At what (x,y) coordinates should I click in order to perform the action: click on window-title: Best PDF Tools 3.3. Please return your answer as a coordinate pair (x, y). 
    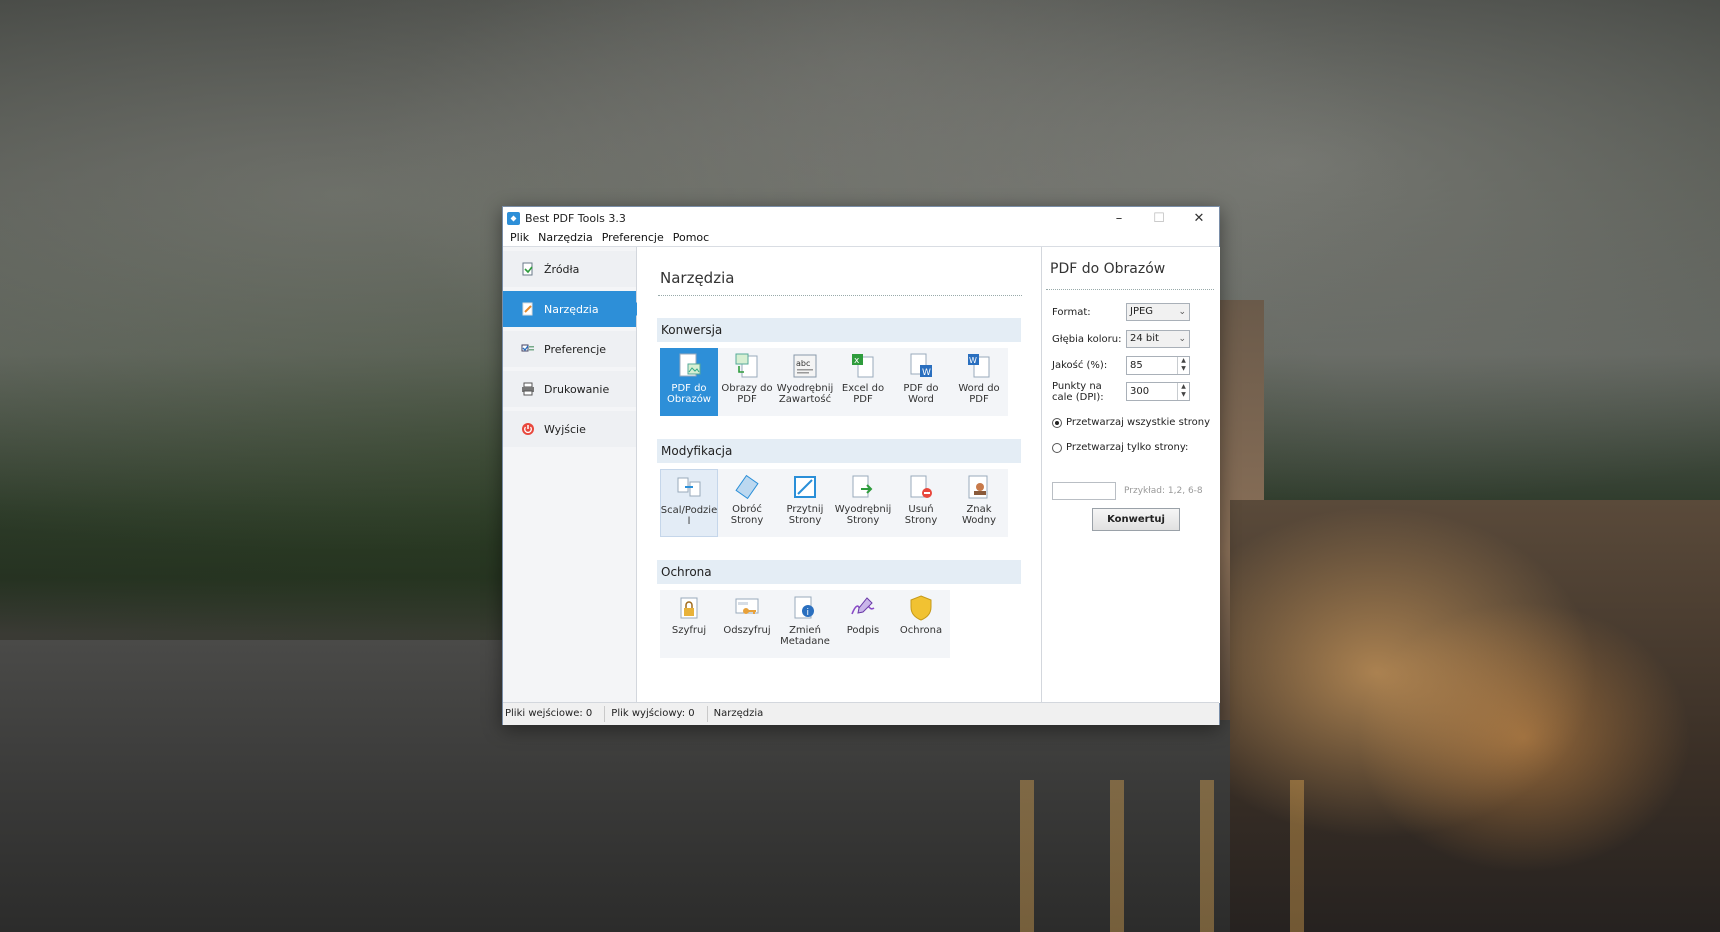
    Looking at the image, I should click on (575, 218).